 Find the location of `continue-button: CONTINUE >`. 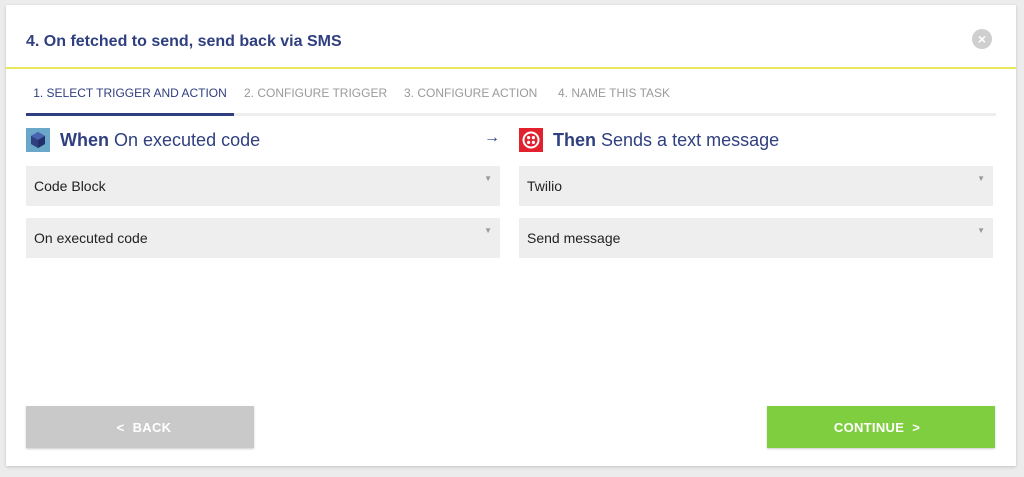

continue-button: CONTINUE > is located at coordinates (881, 427).